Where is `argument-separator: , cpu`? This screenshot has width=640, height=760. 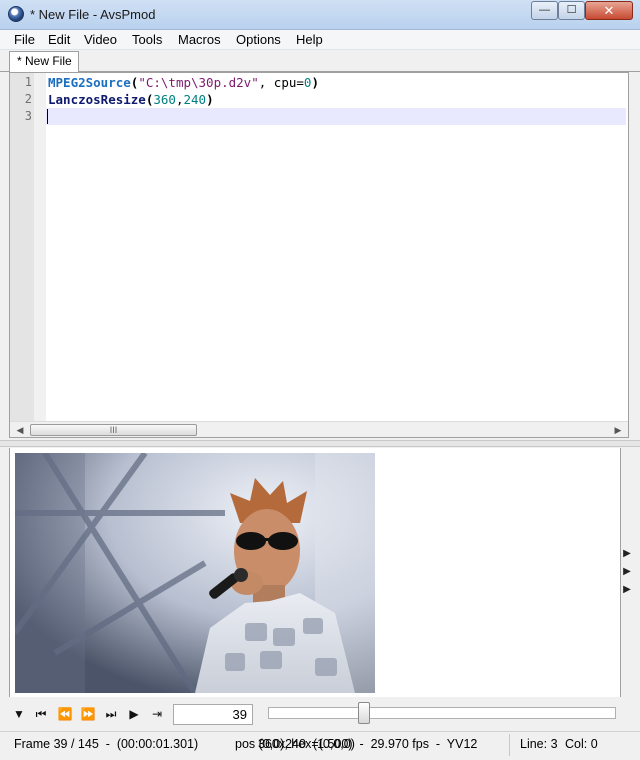 argument-separator: , cpu is located at coordinates (277, 82).